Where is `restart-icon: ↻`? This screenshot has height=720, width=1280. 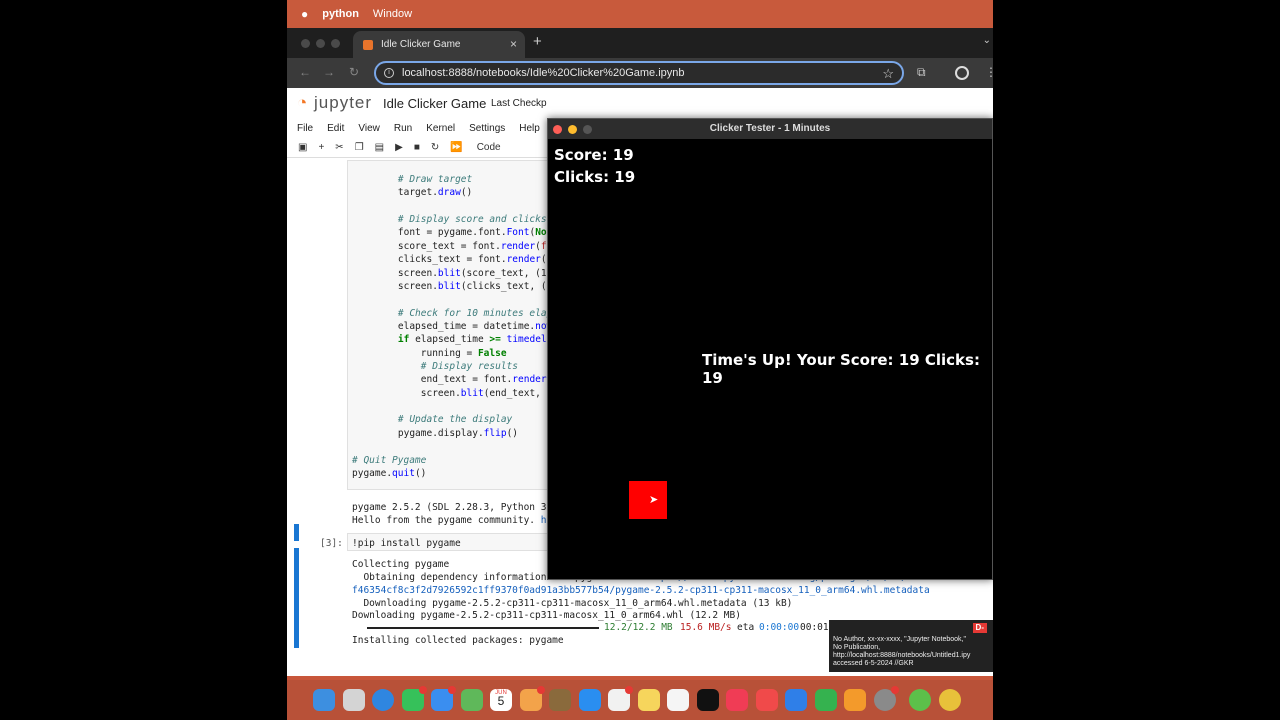 restart-icon: ↻ is located at coordinates (435, 147).